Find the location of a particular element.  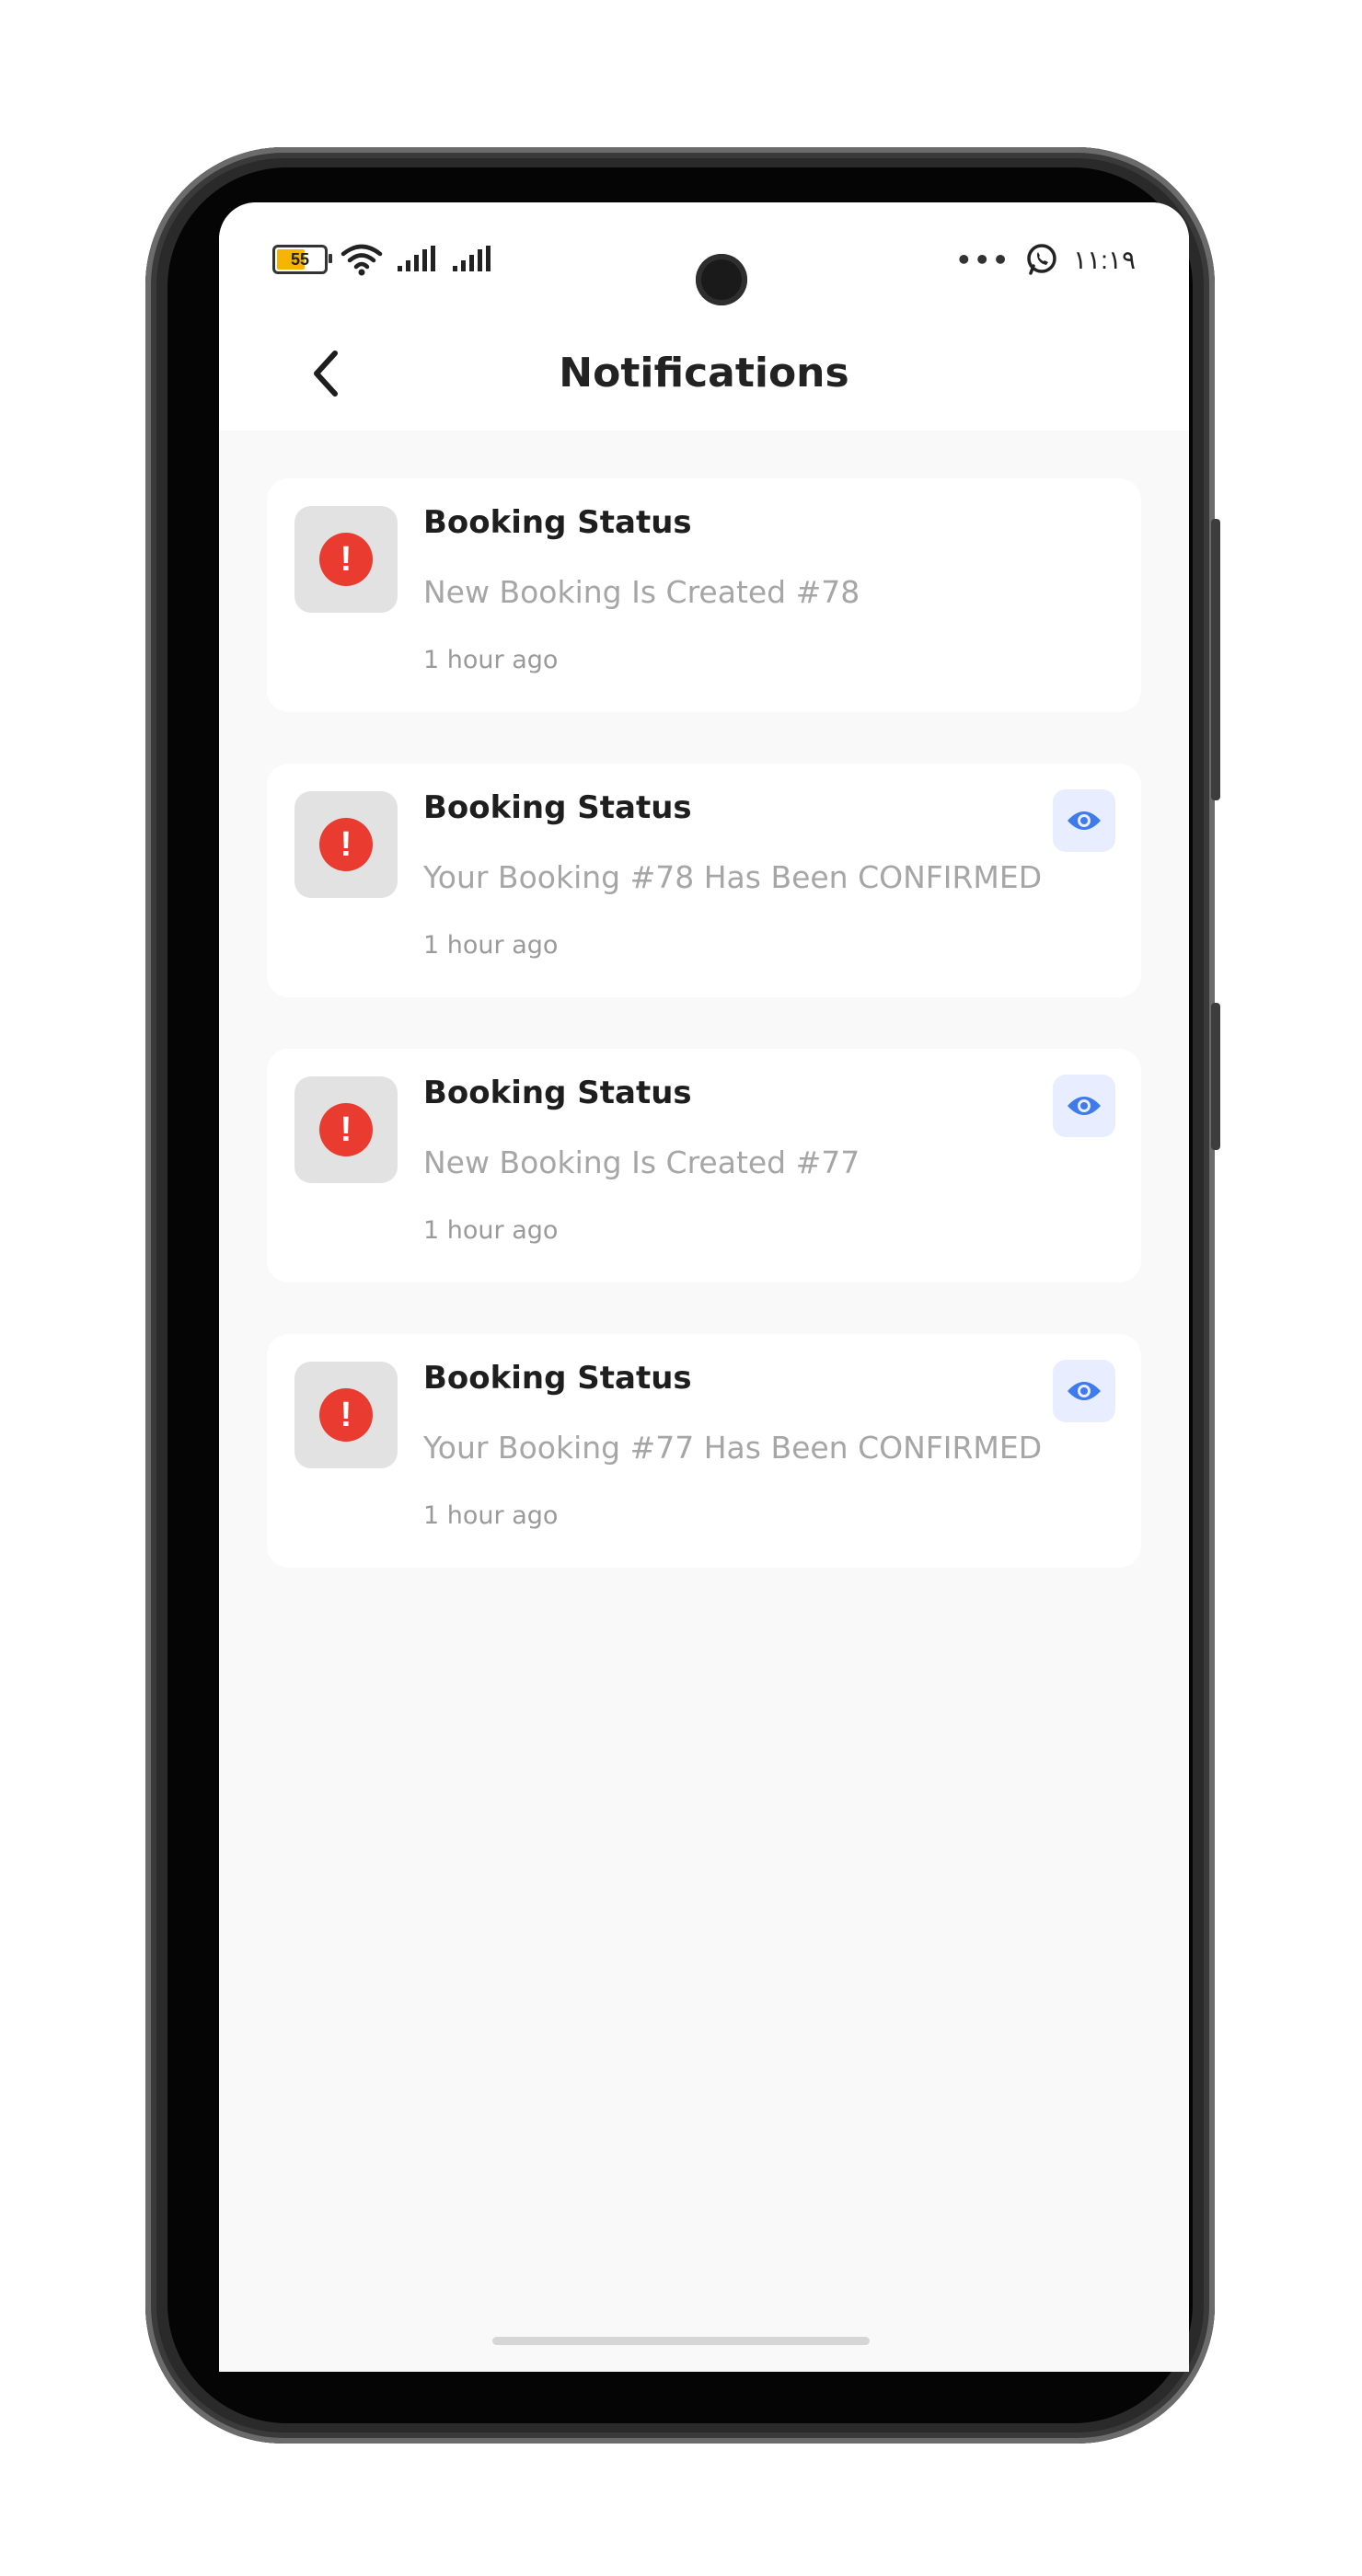

battery-icon: 55 is located at coordinates (302, 259).